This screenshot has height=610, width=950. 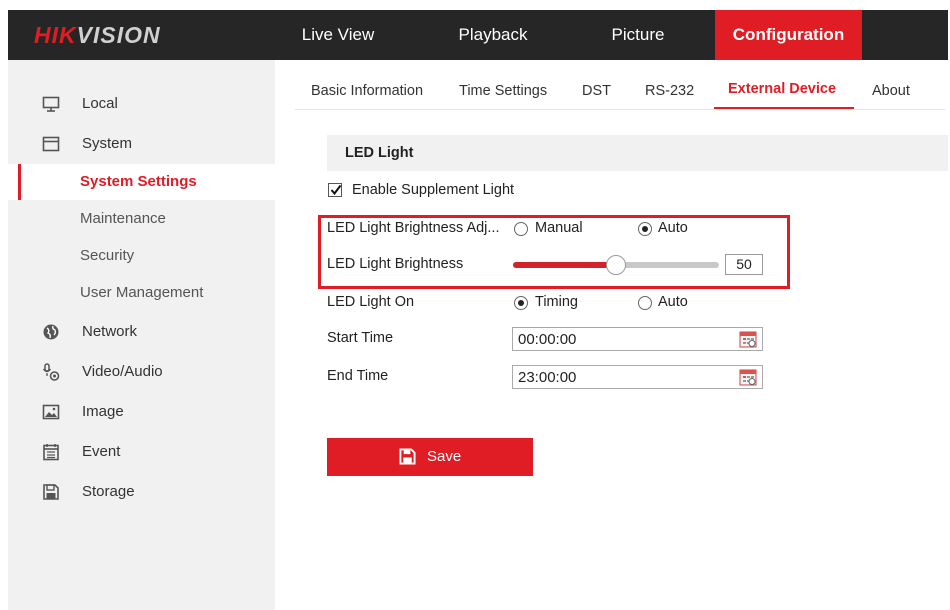 I want to click on globe-icon, so click(x=51, y=332).